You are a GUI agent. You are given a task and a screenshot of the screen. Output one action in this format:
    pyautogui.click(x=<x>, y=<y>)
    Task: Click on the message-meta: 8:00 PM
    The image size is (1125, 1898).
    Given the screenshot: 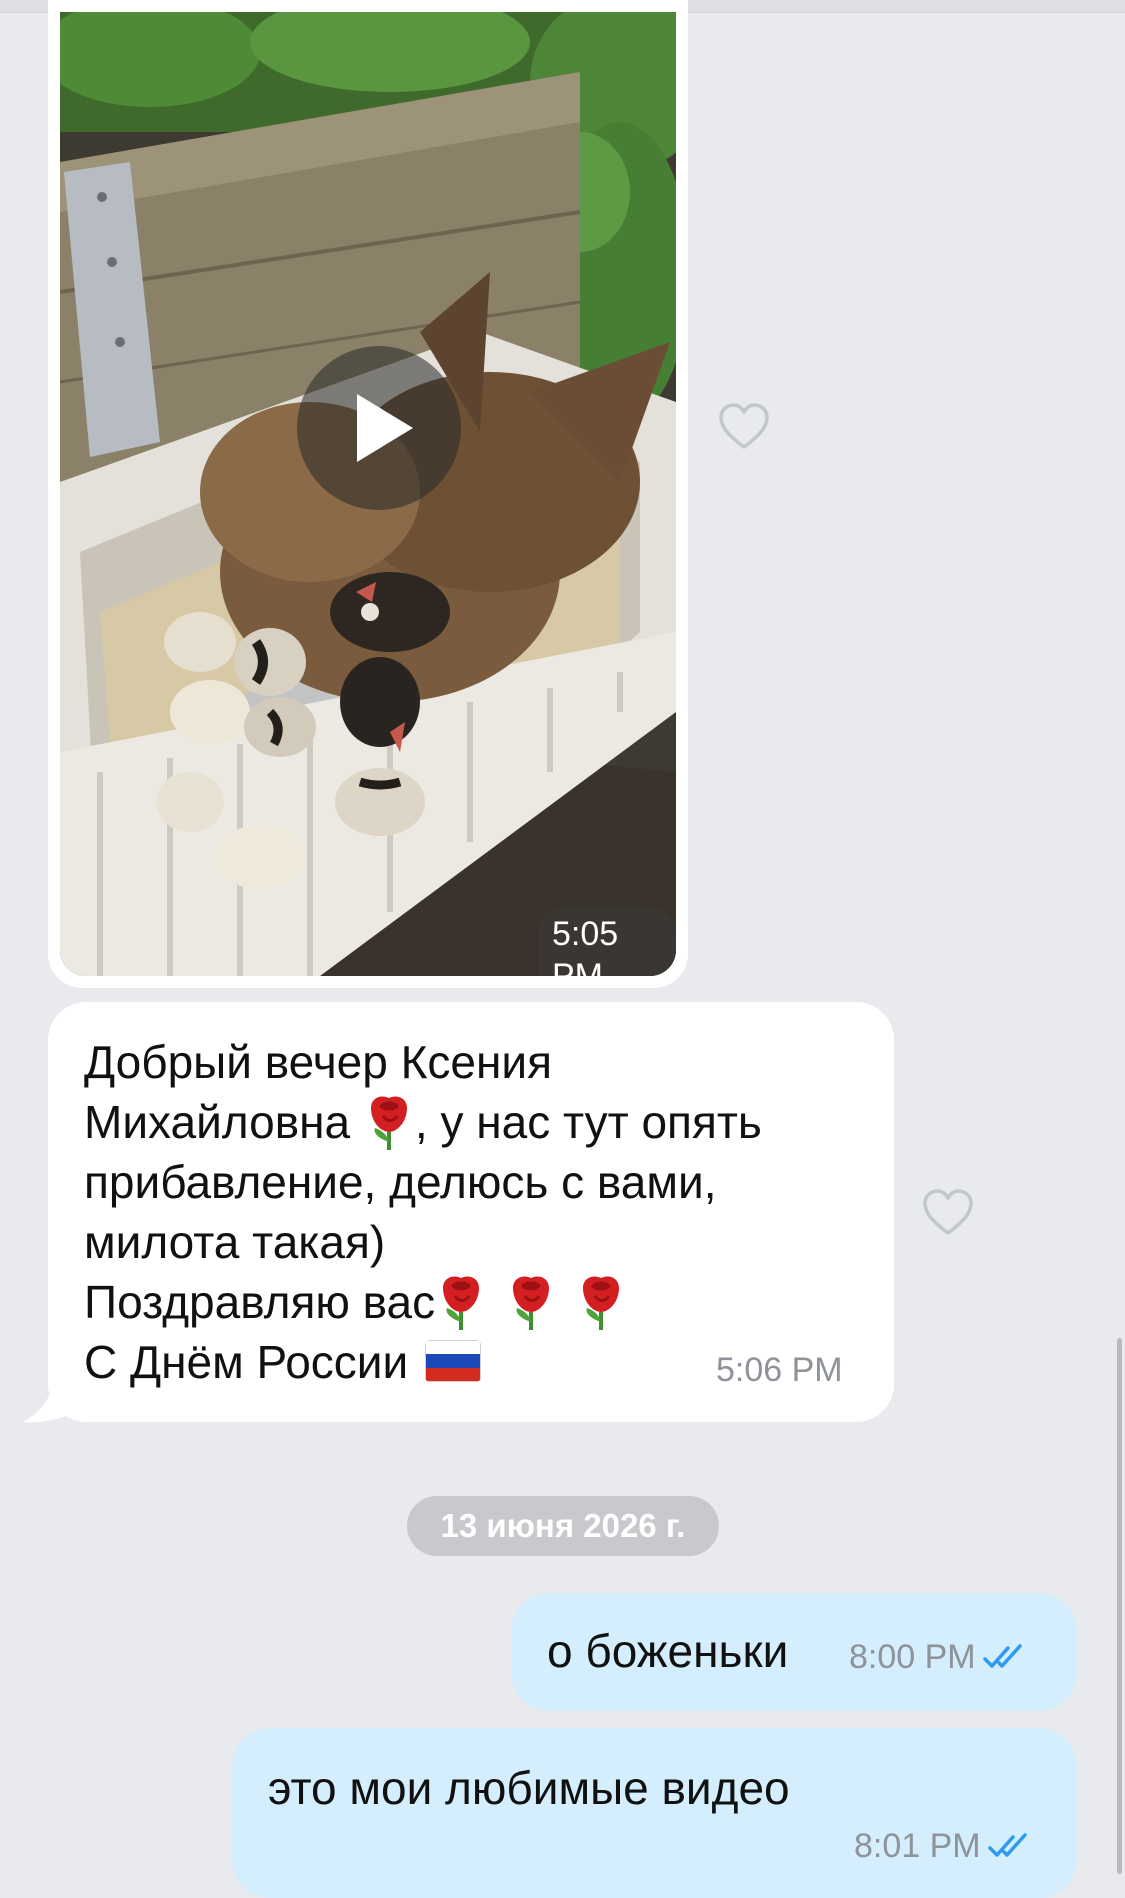 What is the action you would take?
    pyautogui.click(x=937, y=1657)
    